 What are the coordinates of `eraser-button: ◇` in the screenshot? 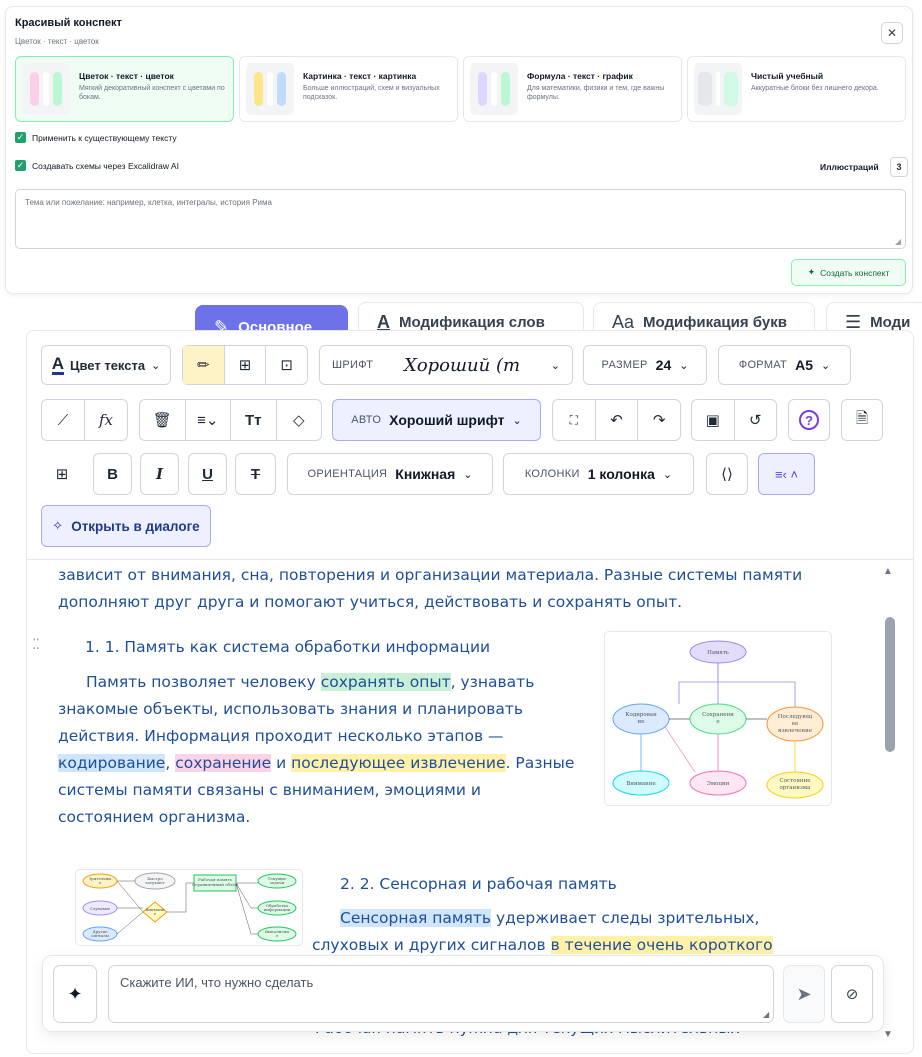 It's located at (299, 420).